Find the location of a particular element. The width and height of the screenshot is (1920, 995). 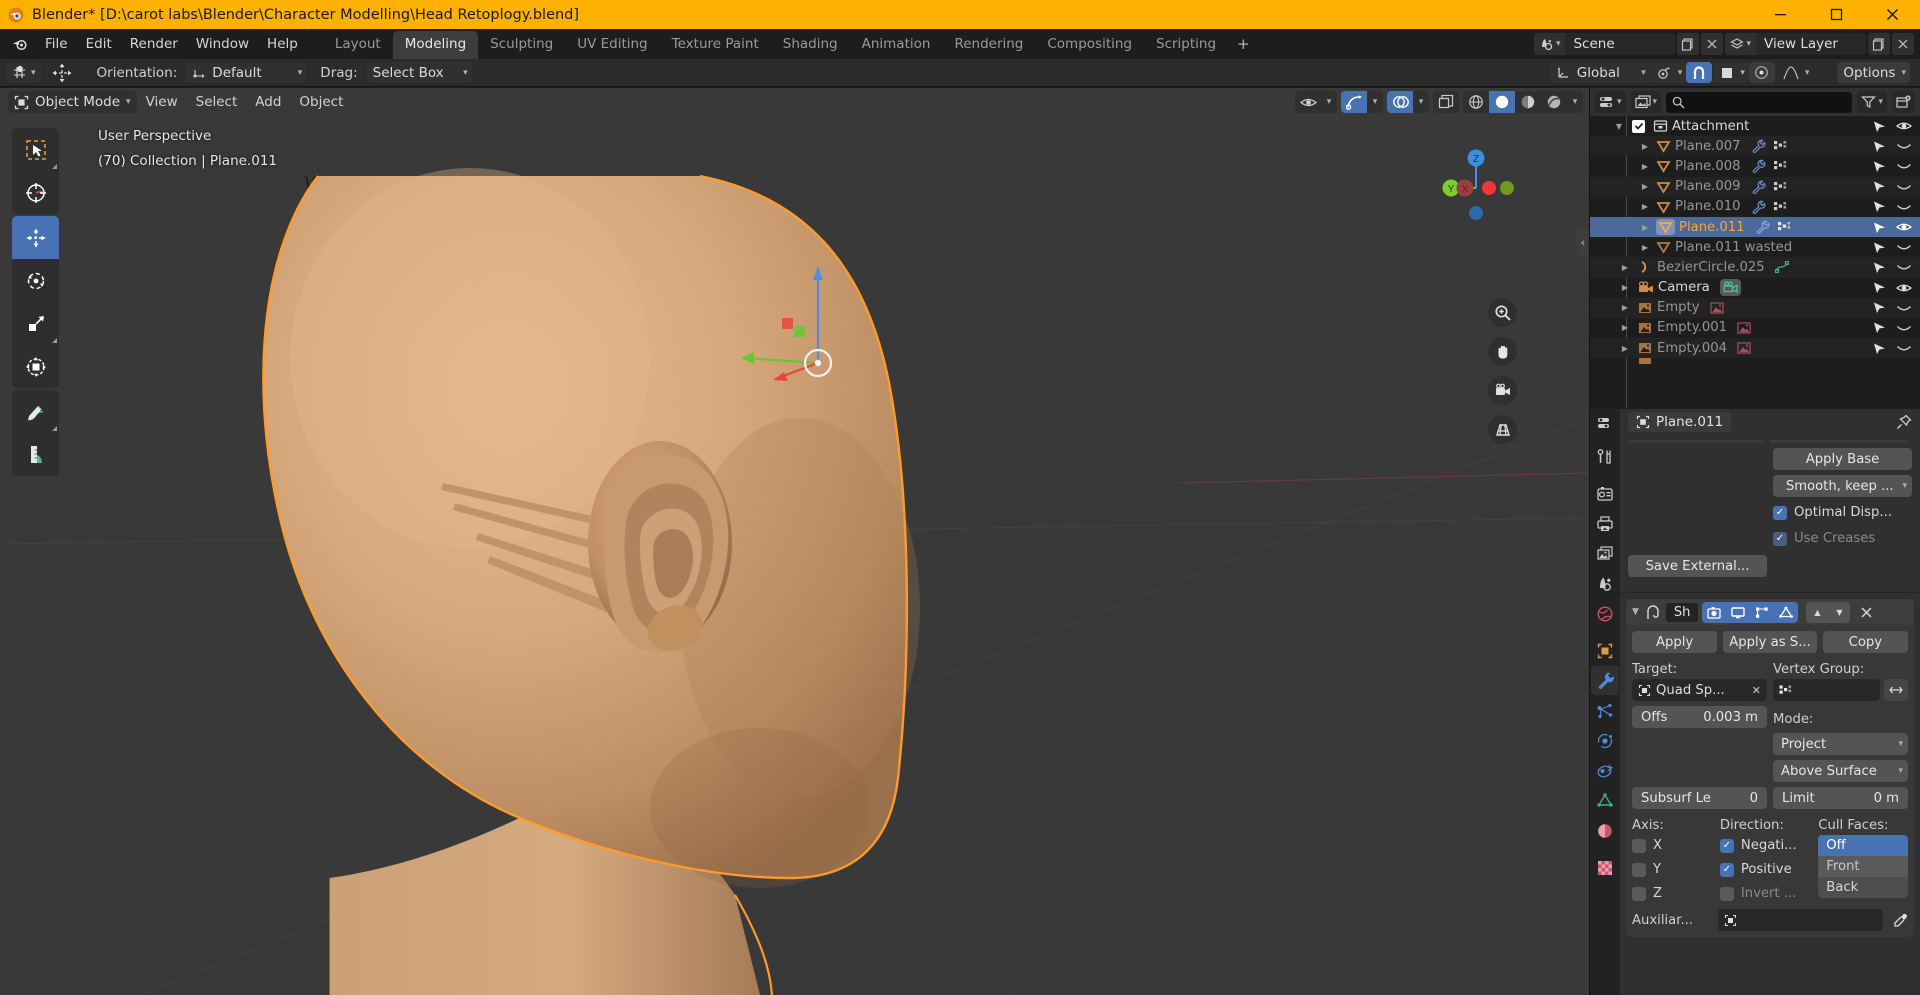

outliner-editor-type-button: ▾ is located at coordinates (1610, 102).